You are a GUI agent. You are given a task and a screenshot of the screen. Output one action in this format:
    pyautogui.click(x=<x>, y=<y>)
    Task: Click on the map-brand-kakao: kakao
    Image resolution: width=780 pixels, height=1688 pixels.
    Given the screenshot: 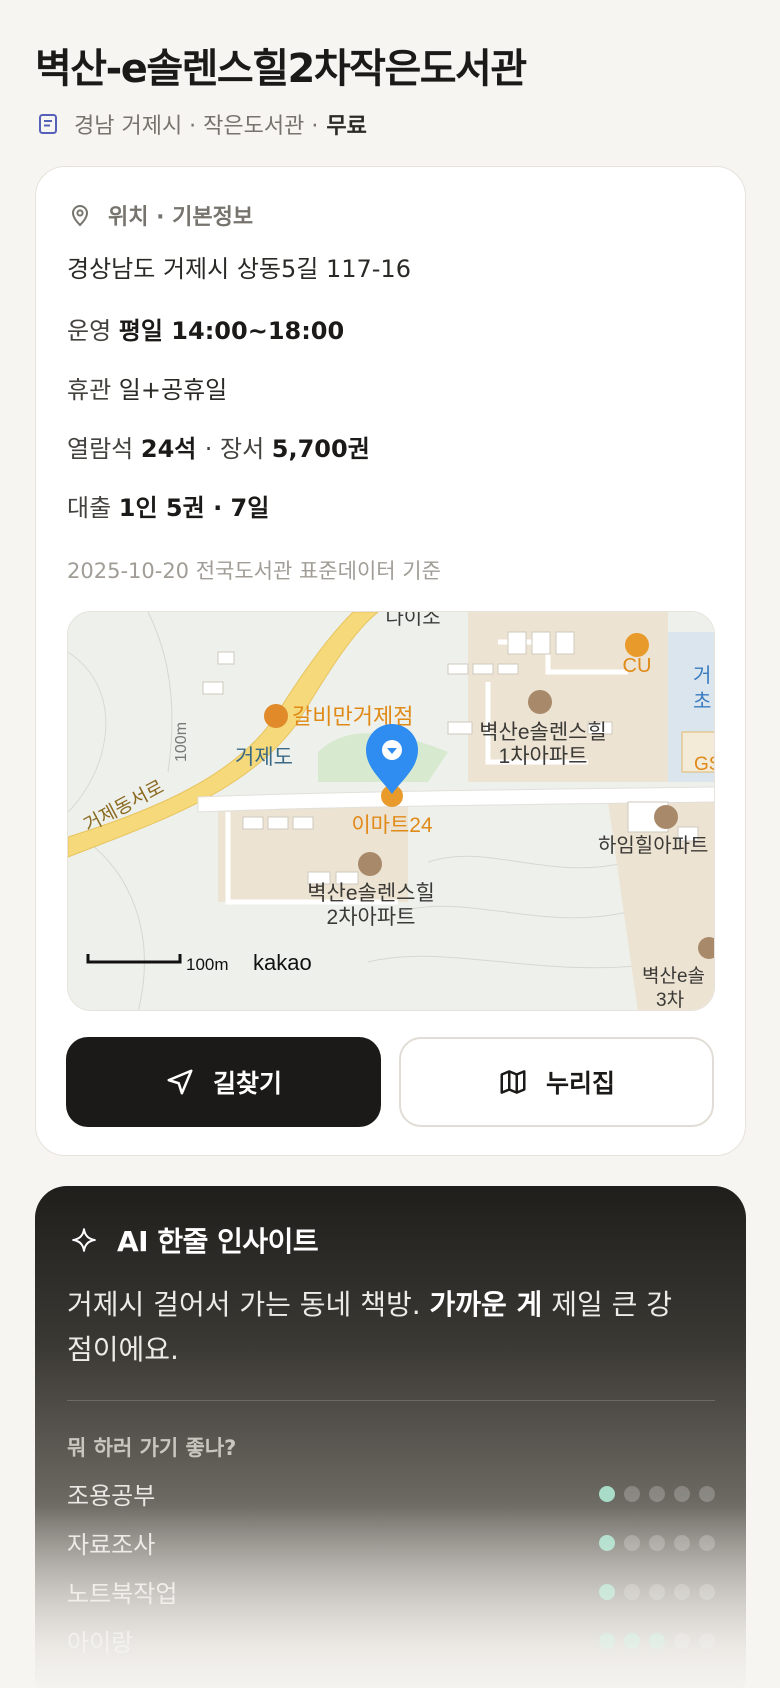 What is the action you would take?
    pyautogui.click(x=282, y=962)
    